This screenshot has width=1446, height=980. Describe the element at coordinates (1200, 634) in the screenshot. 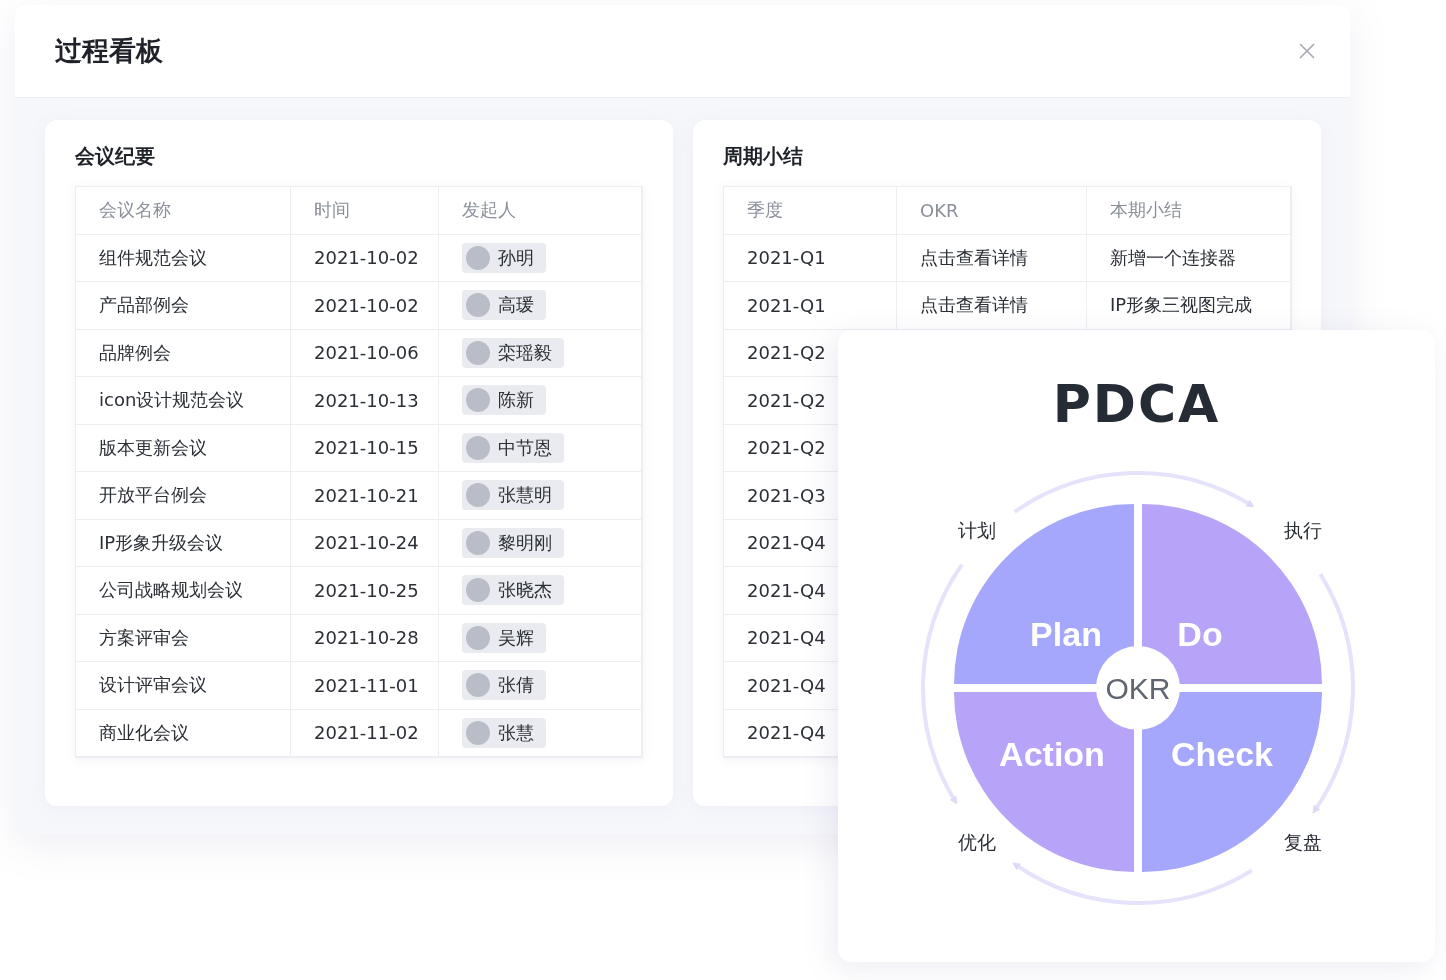

I see `quadrant-label: Do` at that location.